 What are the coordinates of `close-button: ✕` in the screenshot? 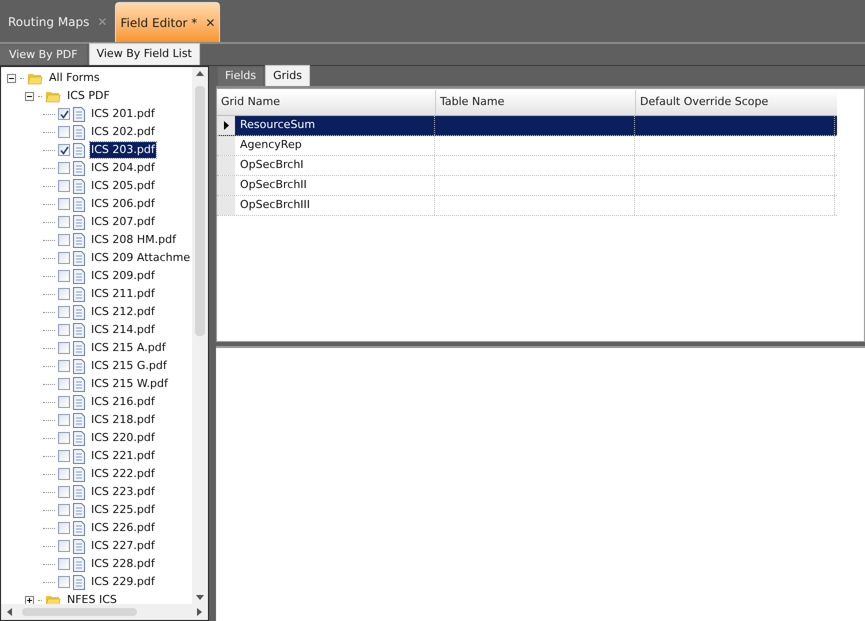 It's located at (210, 23).